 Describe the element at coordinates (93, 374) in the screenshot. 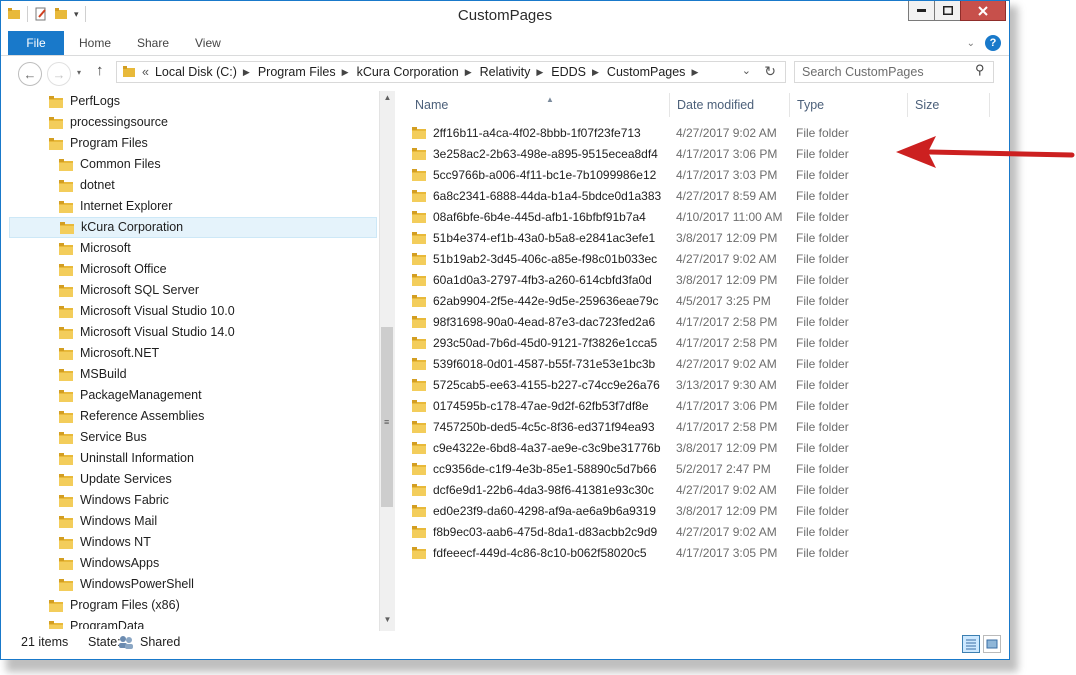

I see `tree-item: MSBuild` at that location.